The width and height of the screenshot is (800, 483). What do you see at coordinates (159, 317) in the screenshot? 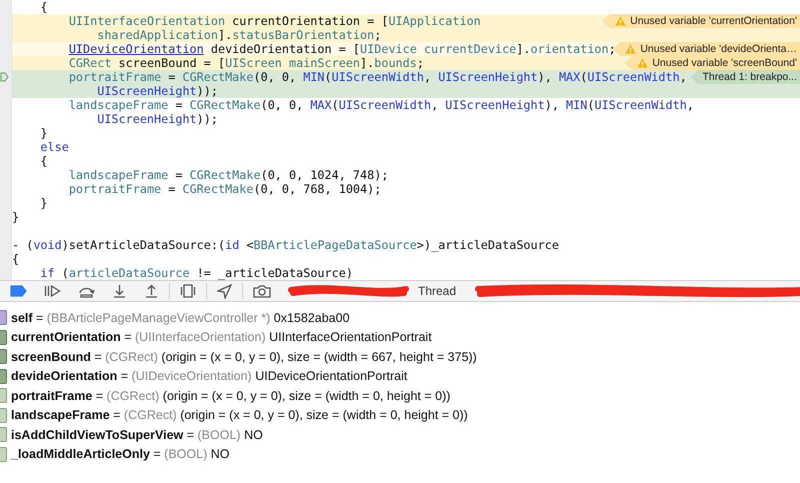
I see `variable-type: (BBArticlePageManageViewController *)` at bounding box center [159, 317].